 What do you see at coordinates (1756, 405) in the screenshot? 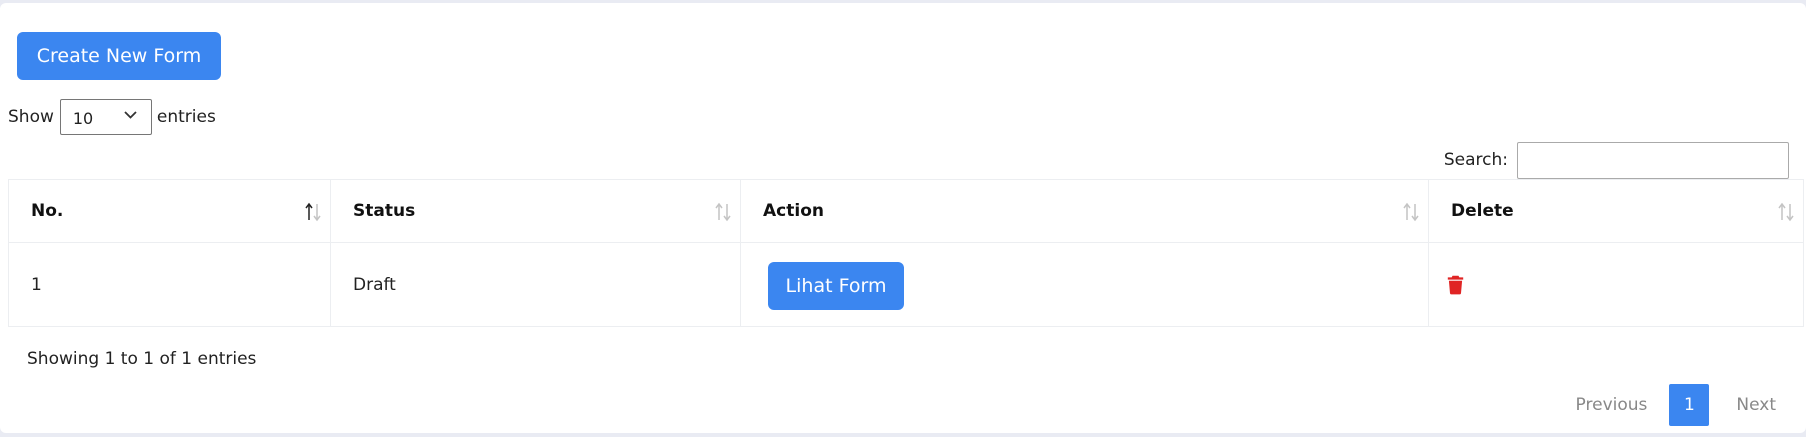
I see `next-page-button: Next` at bounding box center [1756, 405].